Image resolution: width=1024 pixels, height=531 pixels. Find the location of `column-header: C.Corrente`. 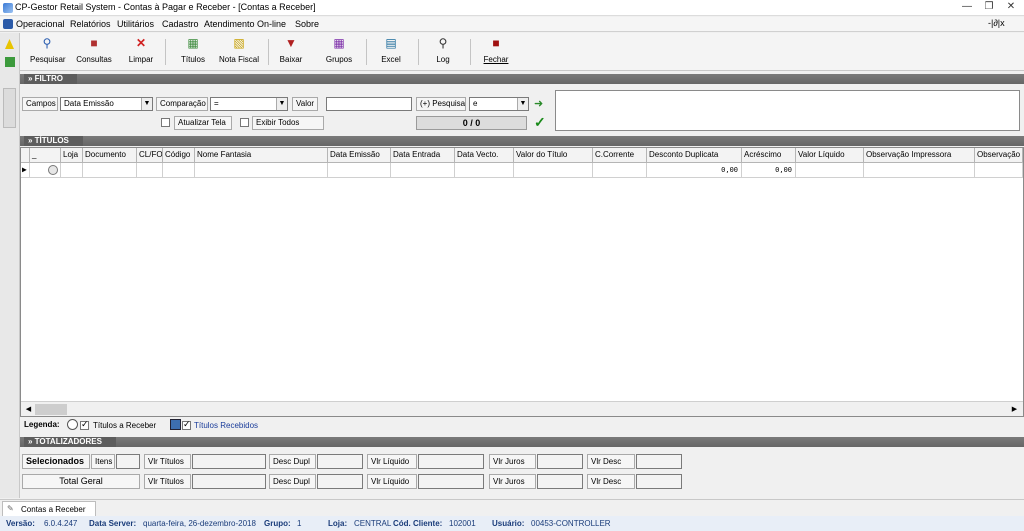

column-header: C.Corrente is located at coordinates (620, 155).